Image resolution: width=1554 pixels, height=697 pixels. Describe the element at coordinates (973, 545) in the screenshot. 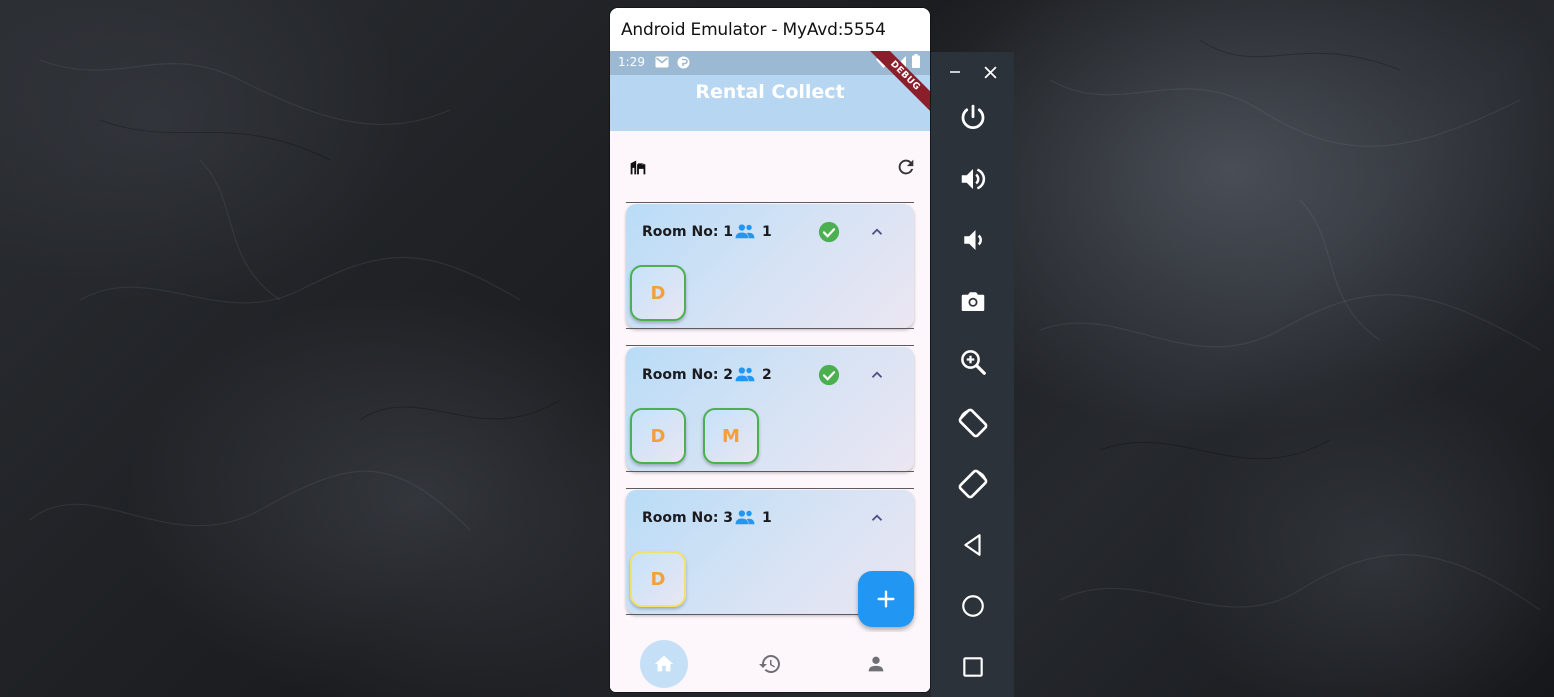

I see `back-icon` at that location.